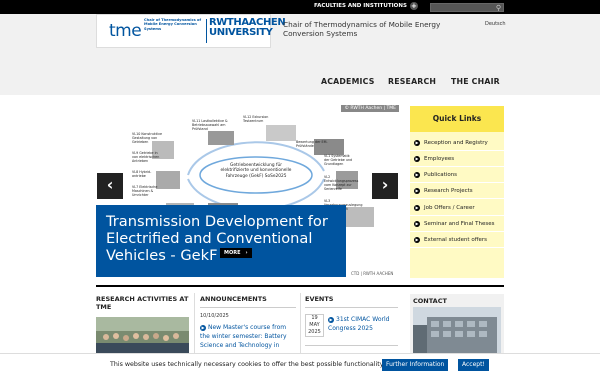 The width and height of the screenshot is (600, 375). I want to click on quick-link-label: Seminar and Final Theses, so click(459, 224).